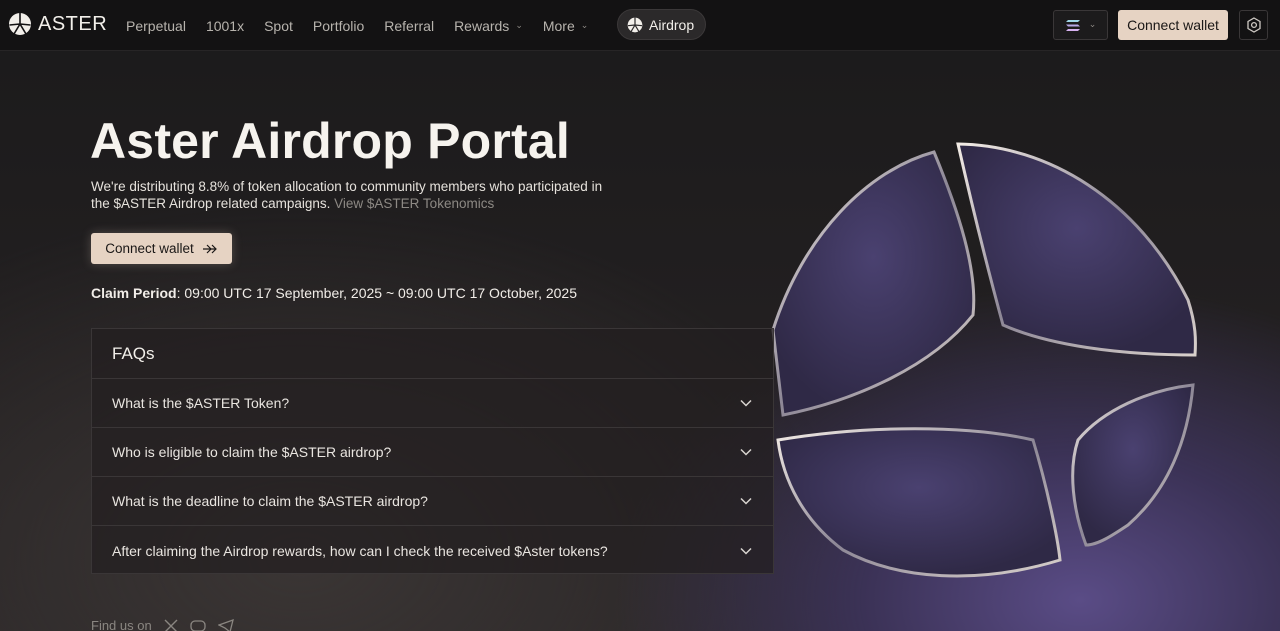  I want to click on brand-logo: ASTER, so click(57, 24).